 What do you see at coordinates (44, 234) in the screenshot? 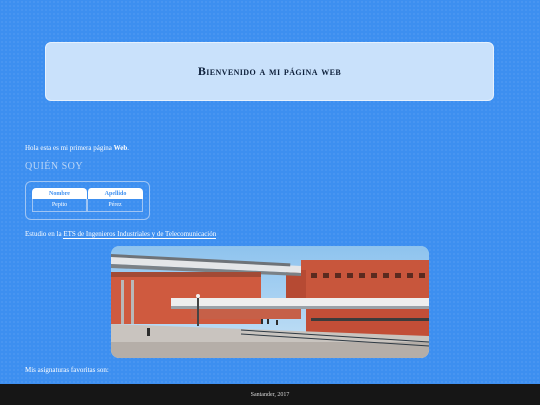
I see `study-text: Estudio en la` at bounding box center [44, 234].